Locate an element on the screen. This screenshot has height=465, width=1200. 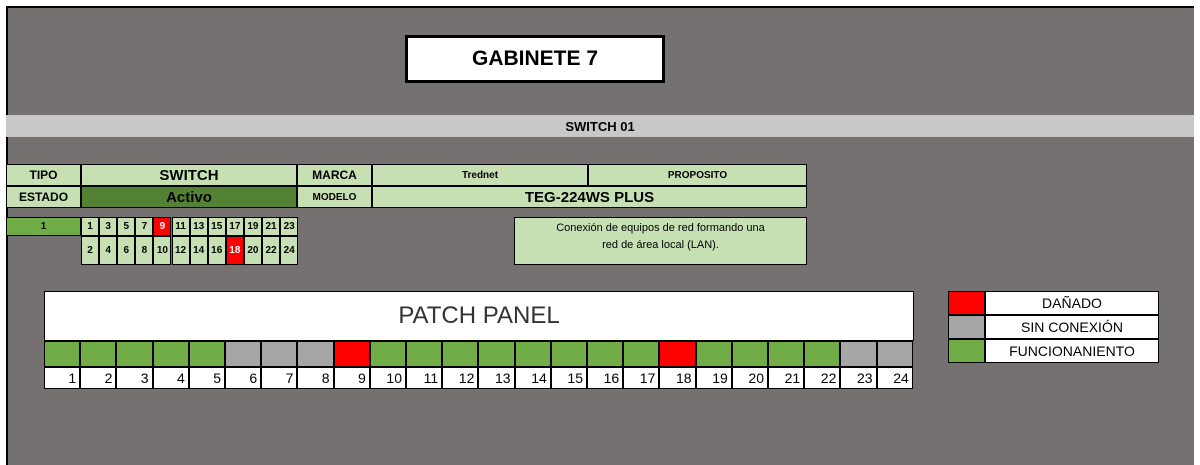
patch-port-number-2: 2 is located at coordinates (98, 378).